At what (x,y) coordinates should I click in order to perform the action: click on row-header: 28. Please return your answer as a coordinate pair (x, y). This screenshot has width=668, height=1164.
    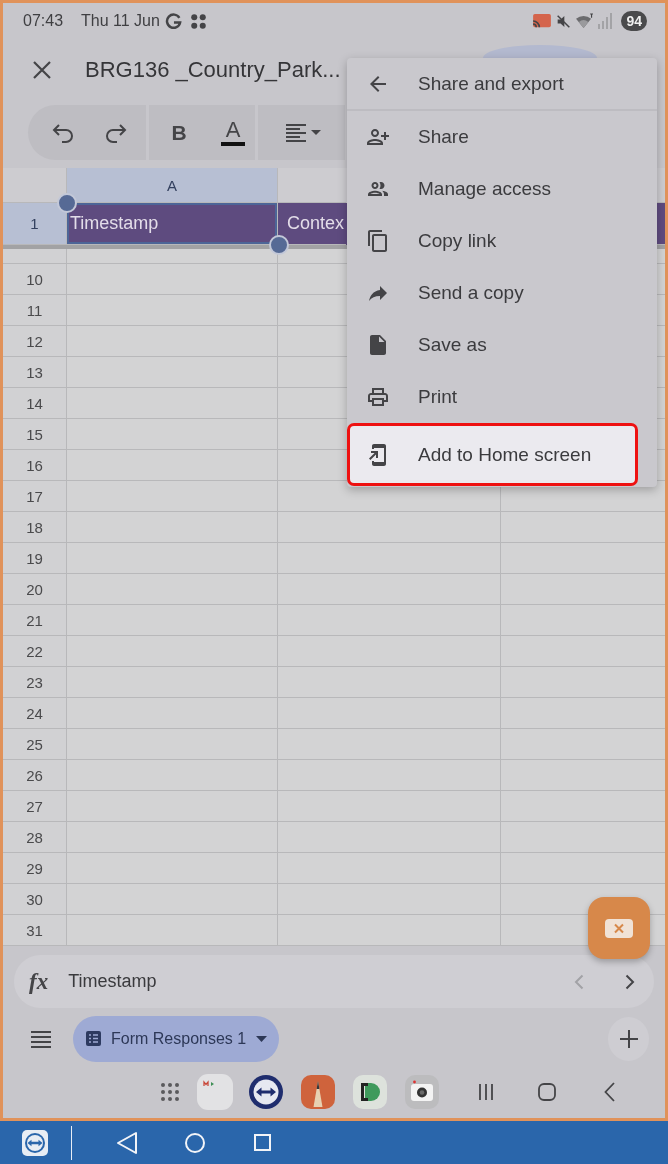
    Looking at the image, I should click on (35, 837).